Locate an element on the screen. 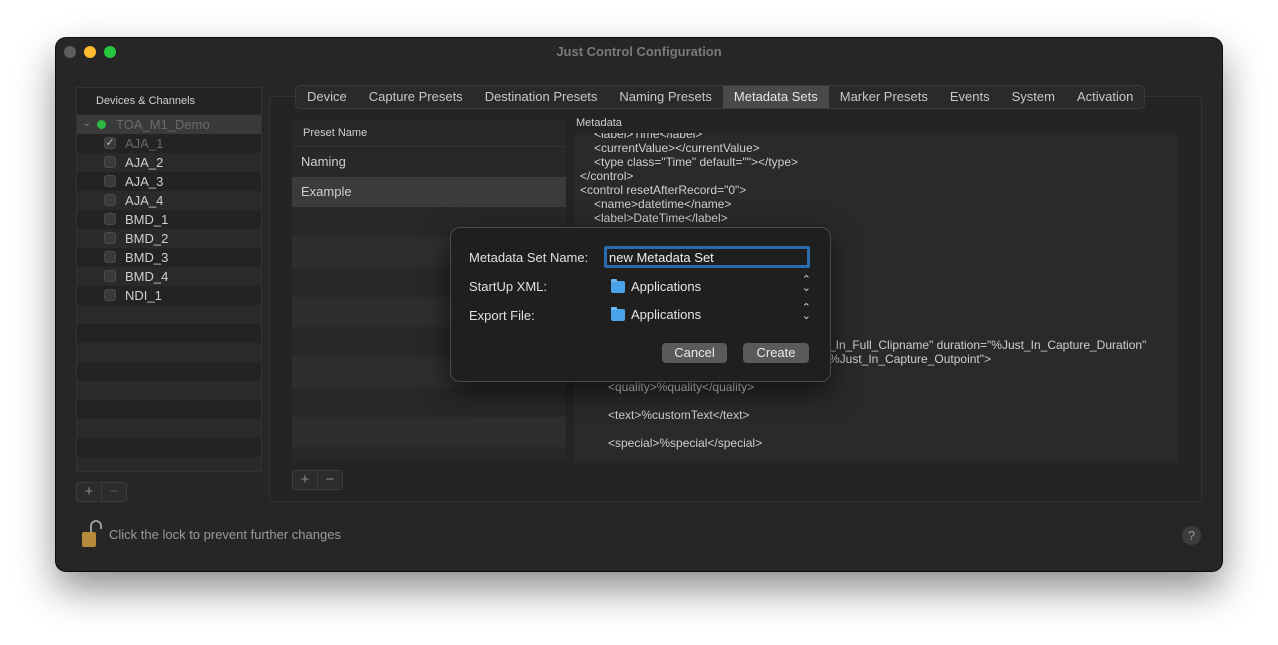 The height and width of the screenshot is (645, 1278). startup-xml-select: Applications ⌃ ⌄ is located at coordinates (711, 286).